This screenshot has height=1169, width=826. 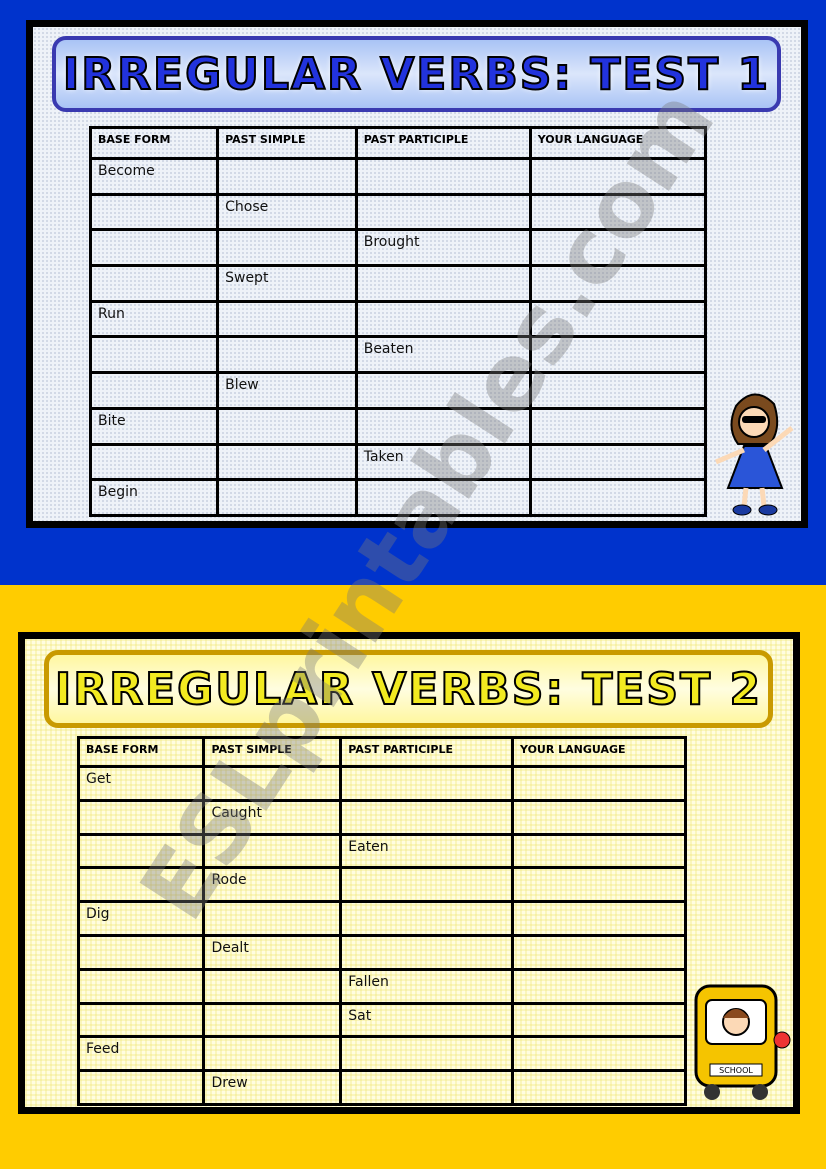 What do you see at coordinates (272, 817) in the screenshot?
I see `verb-cell: Caught` at bounding box center [272, 817].